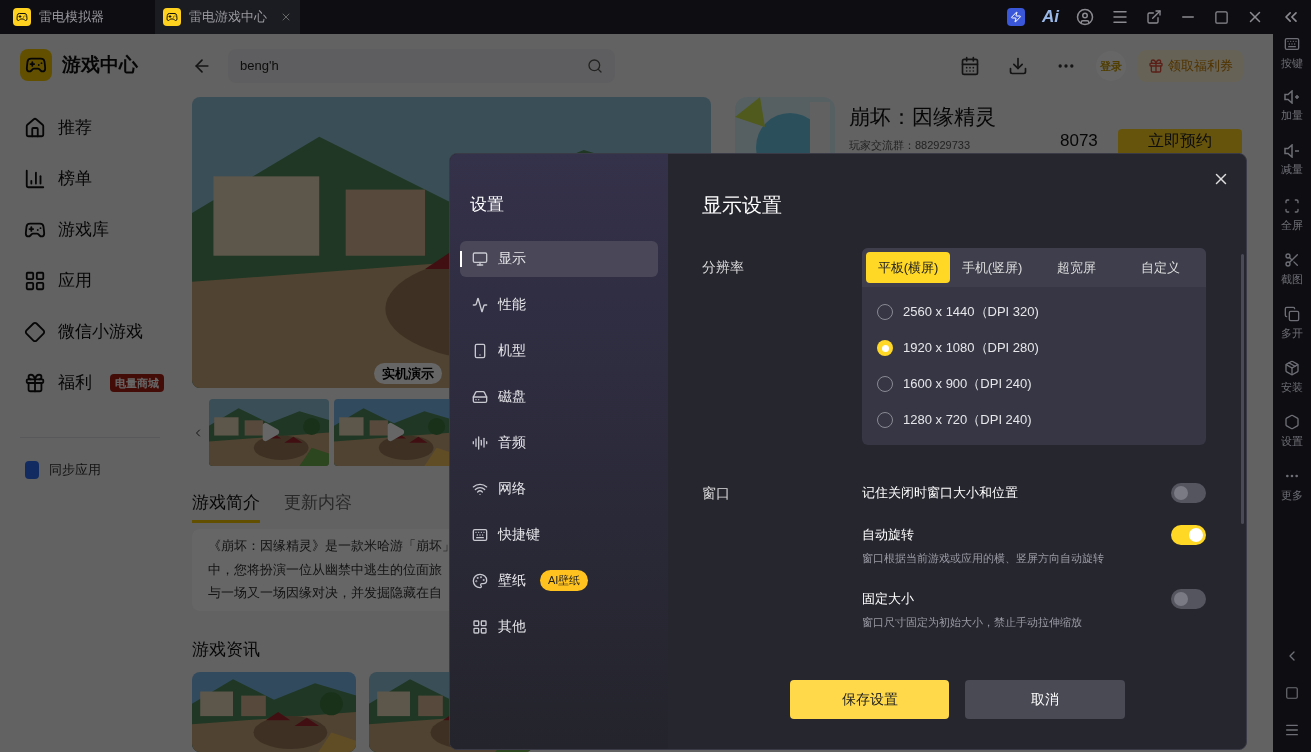 The width and height of the screenshot is (1311, 752). Describe the element at coordinates (564, 580) in the screenshot. I see `ai-badge: AI壁纸` at that location.